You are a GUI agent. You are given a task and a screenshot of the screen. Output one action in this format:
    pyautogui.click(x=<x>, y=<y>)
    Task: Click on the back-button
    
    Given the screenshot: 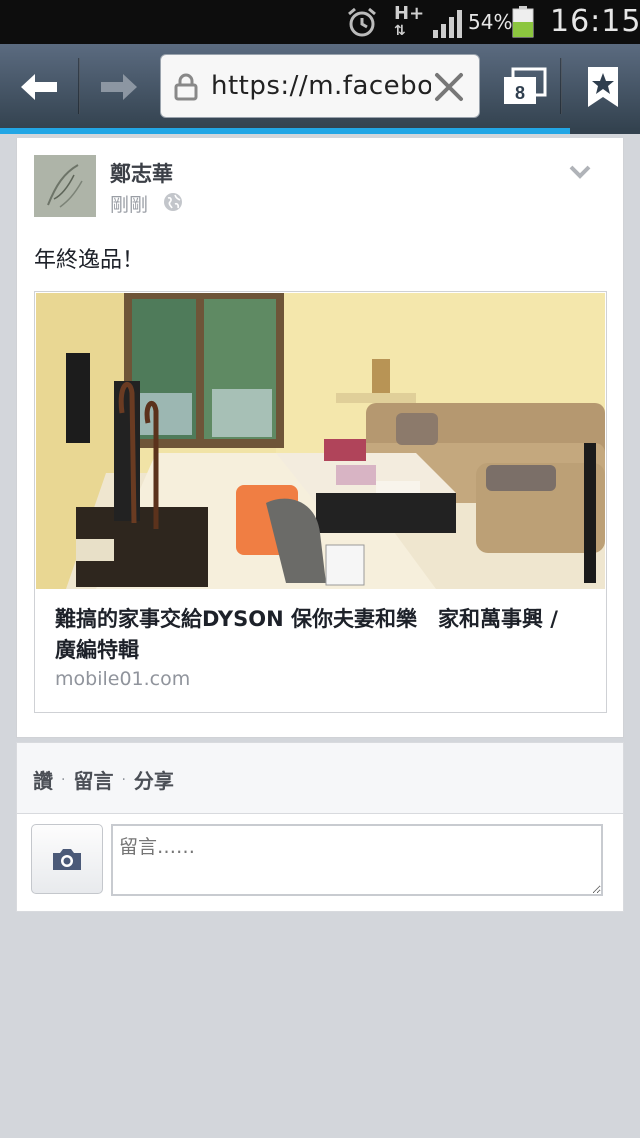 What is the action you would take?
    pyautogui.click(x=39, y=87)
    